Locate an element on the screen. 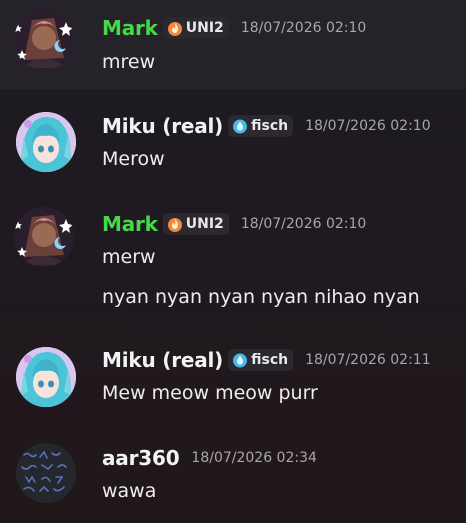 This screenshot has height=523, width=466. message-text: wawa is located at coordinates (129, 491).